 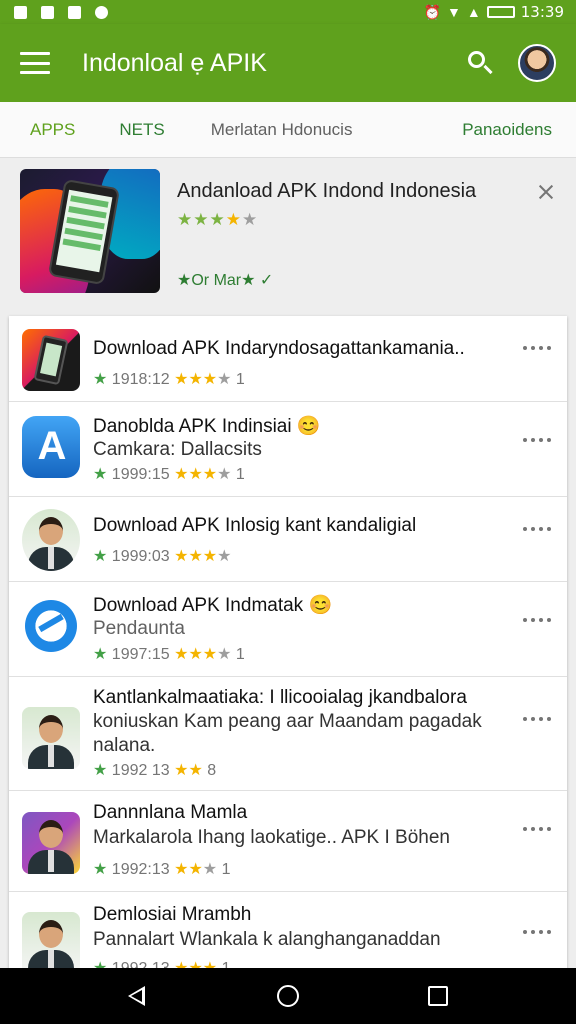 What do you see at coordinates (136, 996) in the screenshot?
I see `back-icon` at bounding box center [136, 996].